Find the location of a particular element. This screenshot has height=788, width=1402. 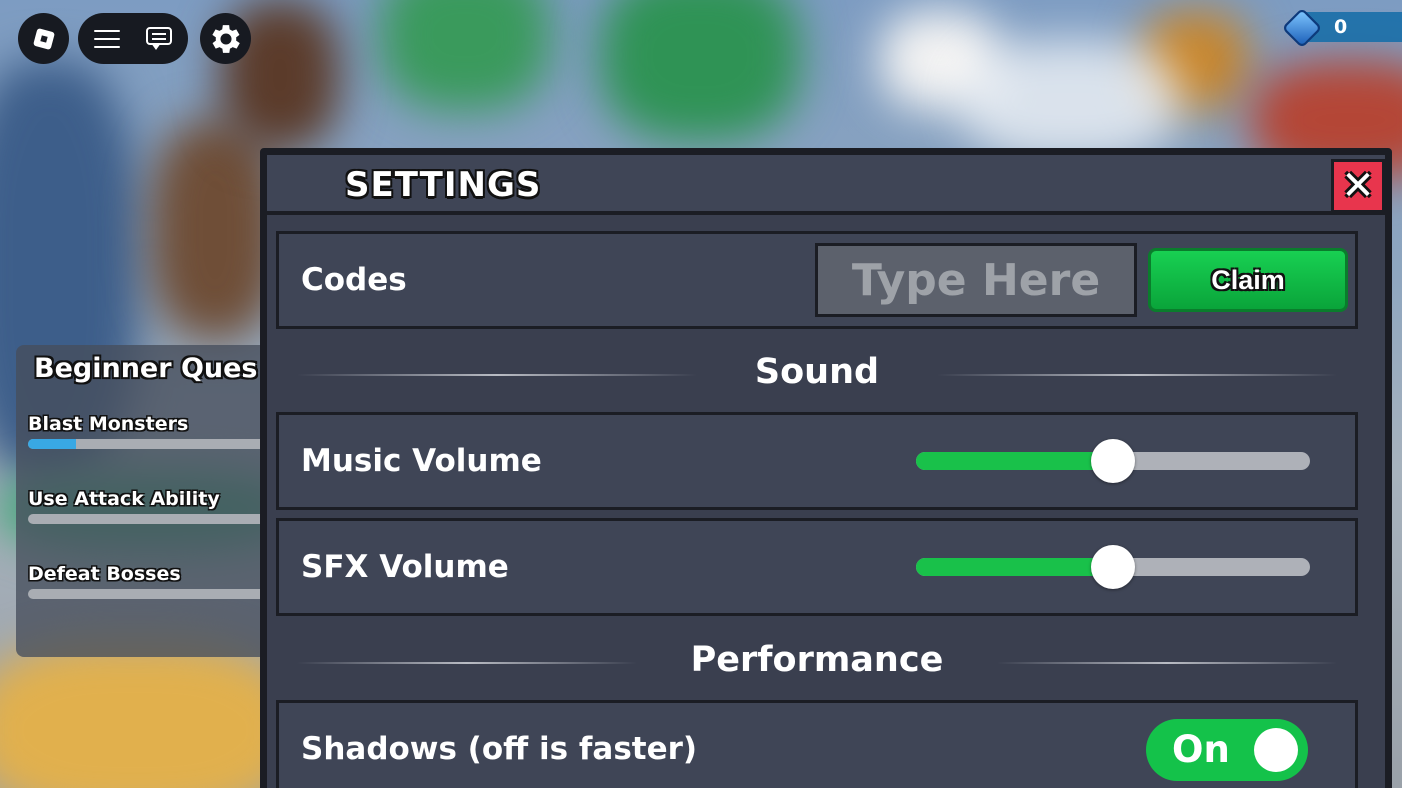

settings-title: SETTINGS is located at coordinates (443, 185).